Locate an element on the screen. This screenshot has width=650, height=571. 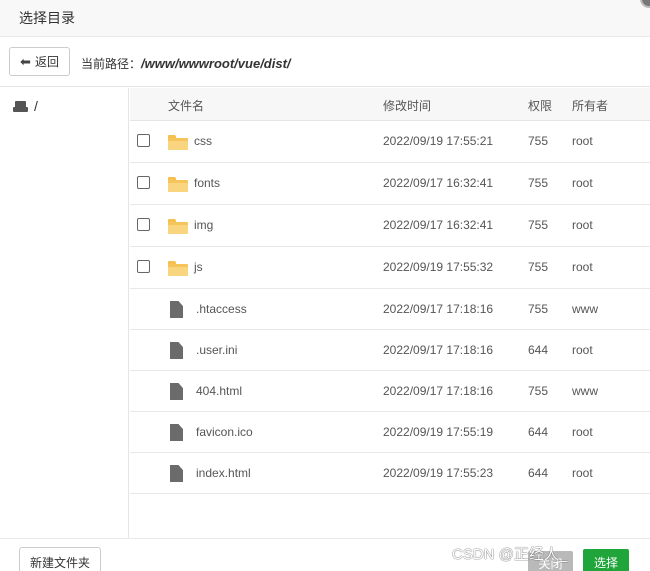
current-path-value: /www/wwwroot/vue/dist/ is located at coordinates (216, 63).